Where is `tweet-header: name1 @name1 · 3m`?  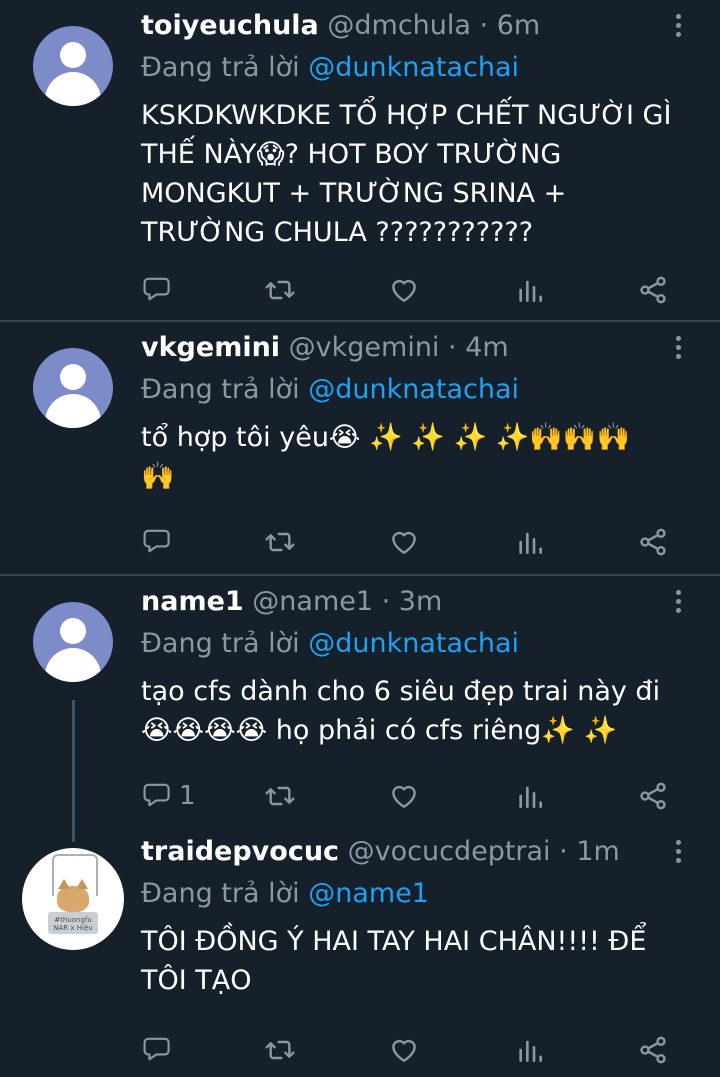
tweet-header: name1 @name1 · 3m is located at coordinates (291, 601).